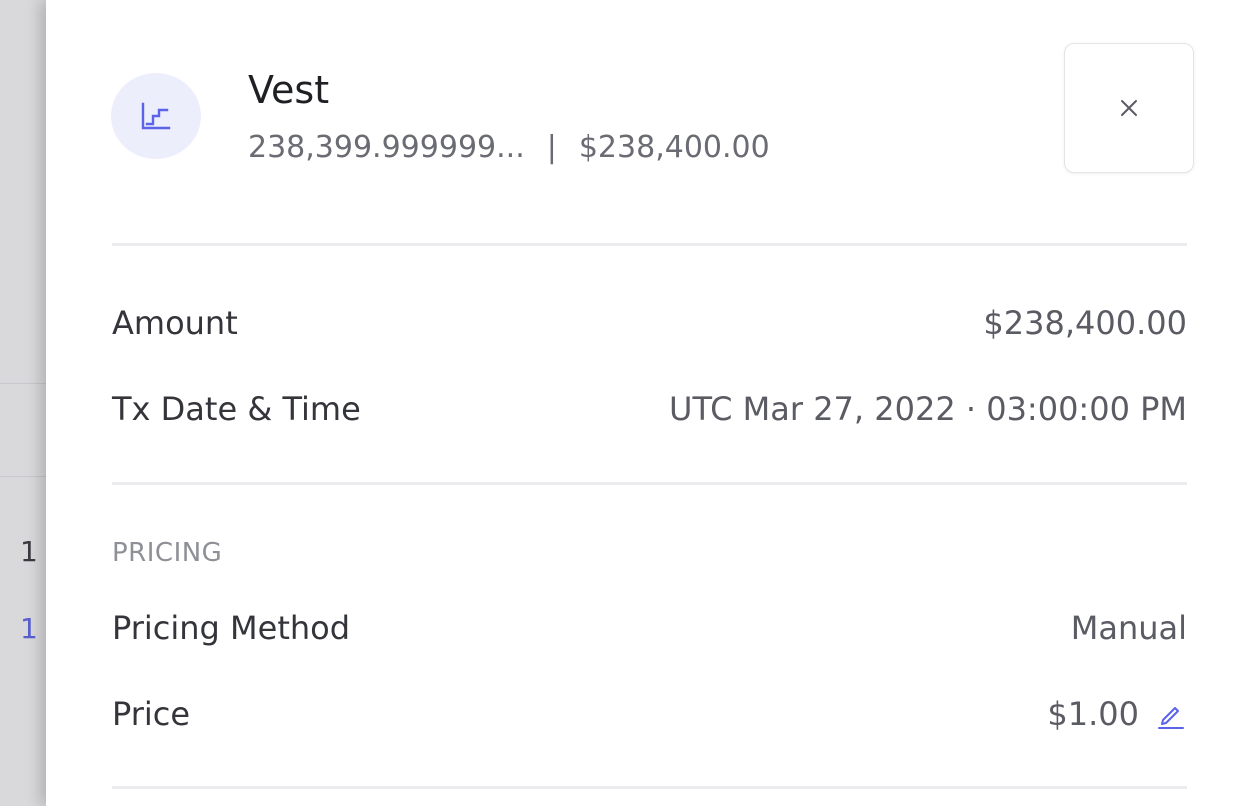 The image size is (1240, 806). I want to click on pricing-method-row: Pricing Method Manual, so click(649, 628).